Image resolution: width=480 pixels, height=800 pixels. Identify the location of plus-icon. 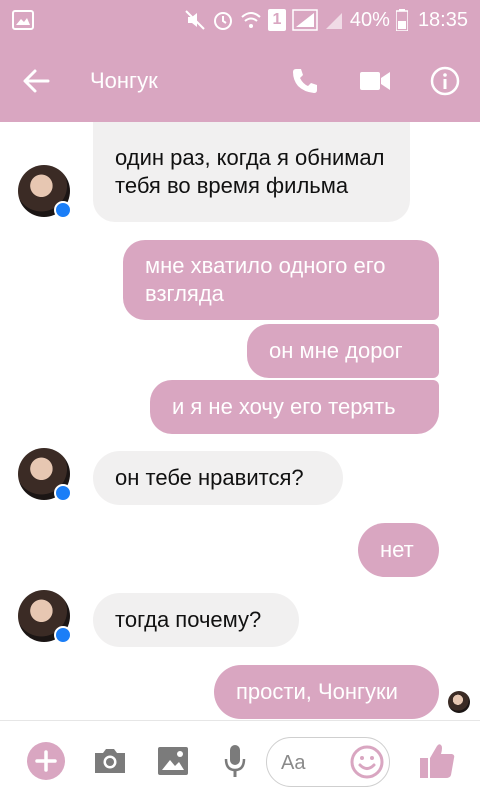
(46, 761).